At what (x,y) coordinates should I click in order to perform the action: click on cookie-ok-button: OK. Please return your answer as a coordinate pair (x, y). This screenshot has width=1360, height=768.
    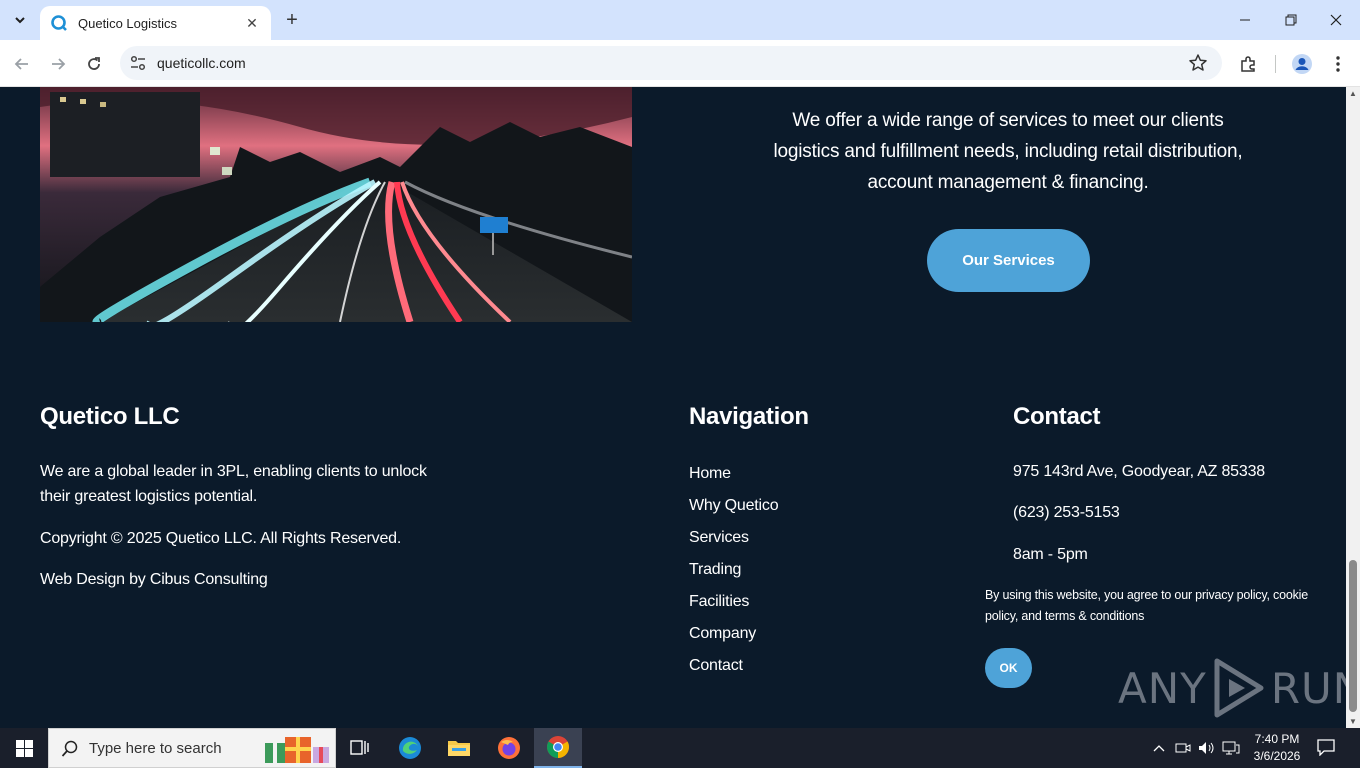
    Looking at the image, I should click on (1008, 668).